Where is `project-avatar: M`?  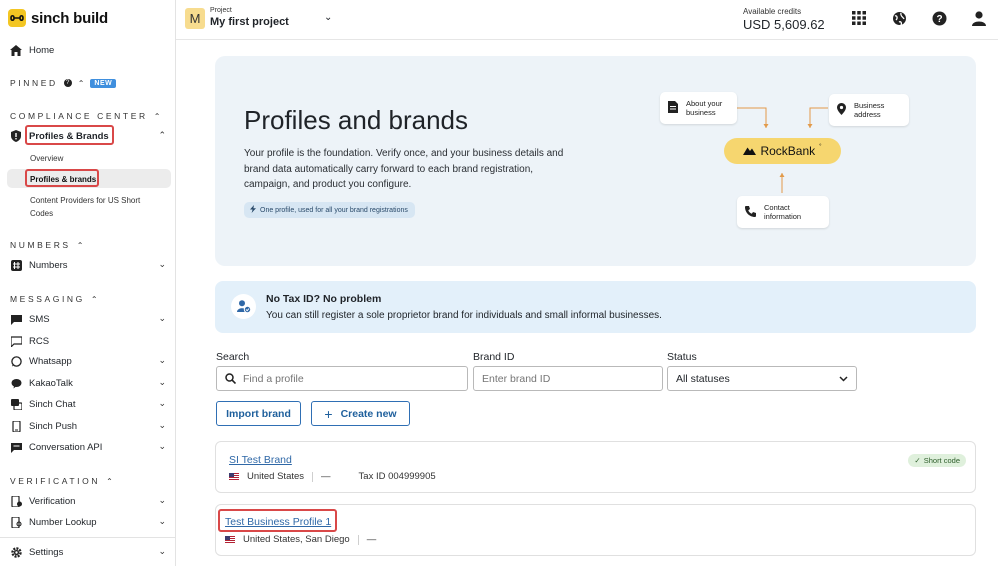
project-avatar: M is located at coordinates (195, 18).